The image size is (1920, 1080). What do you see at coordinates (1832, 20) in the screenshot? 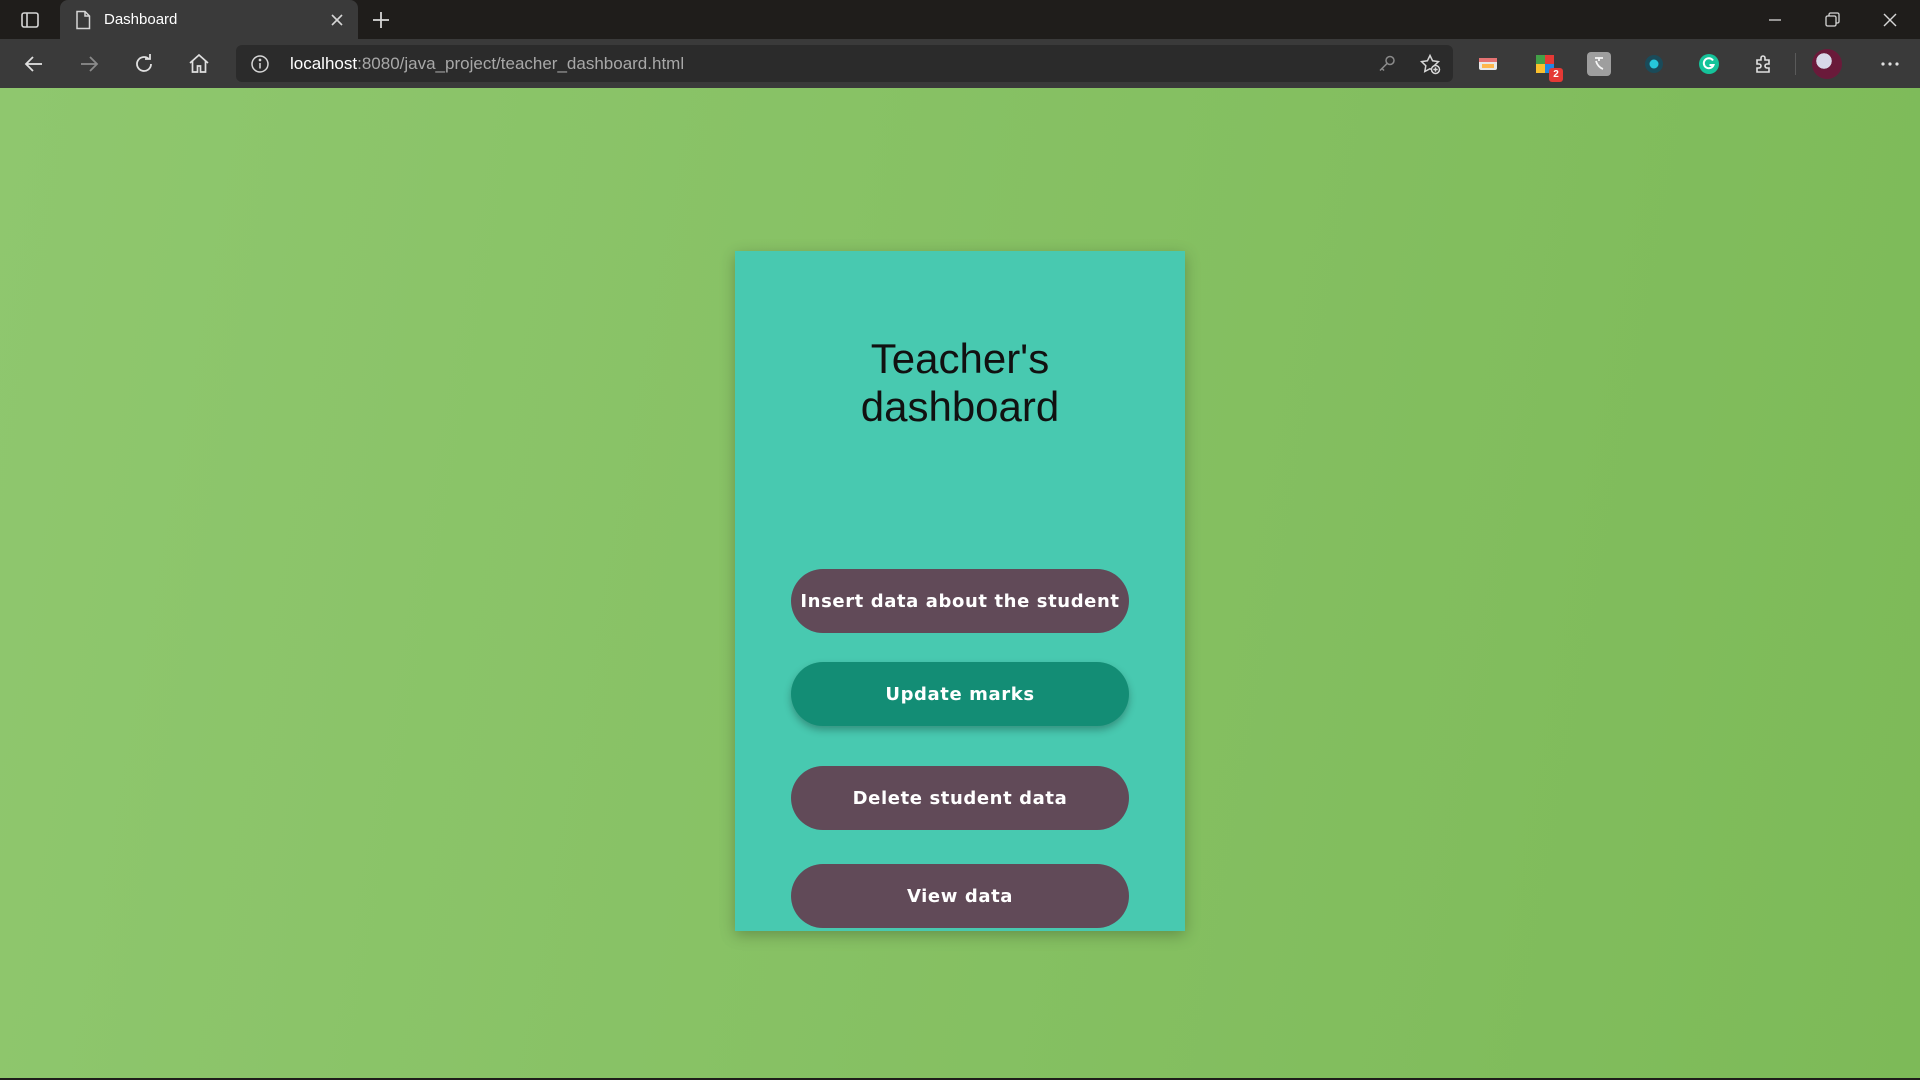
I see `restore-icon` at bounding box center [1832, 20].